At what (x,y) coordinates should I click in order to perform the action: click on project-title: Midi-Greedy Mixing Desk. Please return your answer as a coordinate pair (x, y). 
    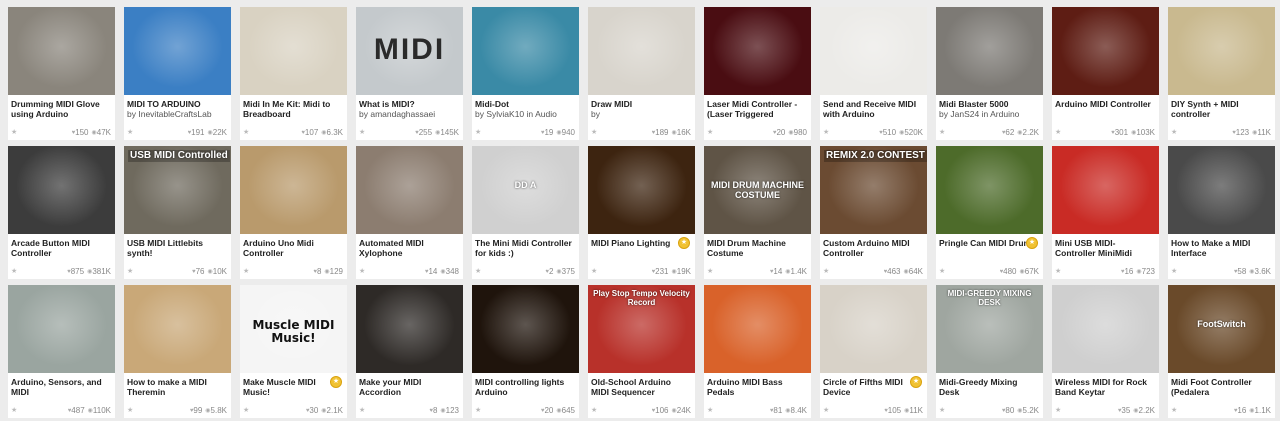
    Looking at the image, I should click on (989, 387).